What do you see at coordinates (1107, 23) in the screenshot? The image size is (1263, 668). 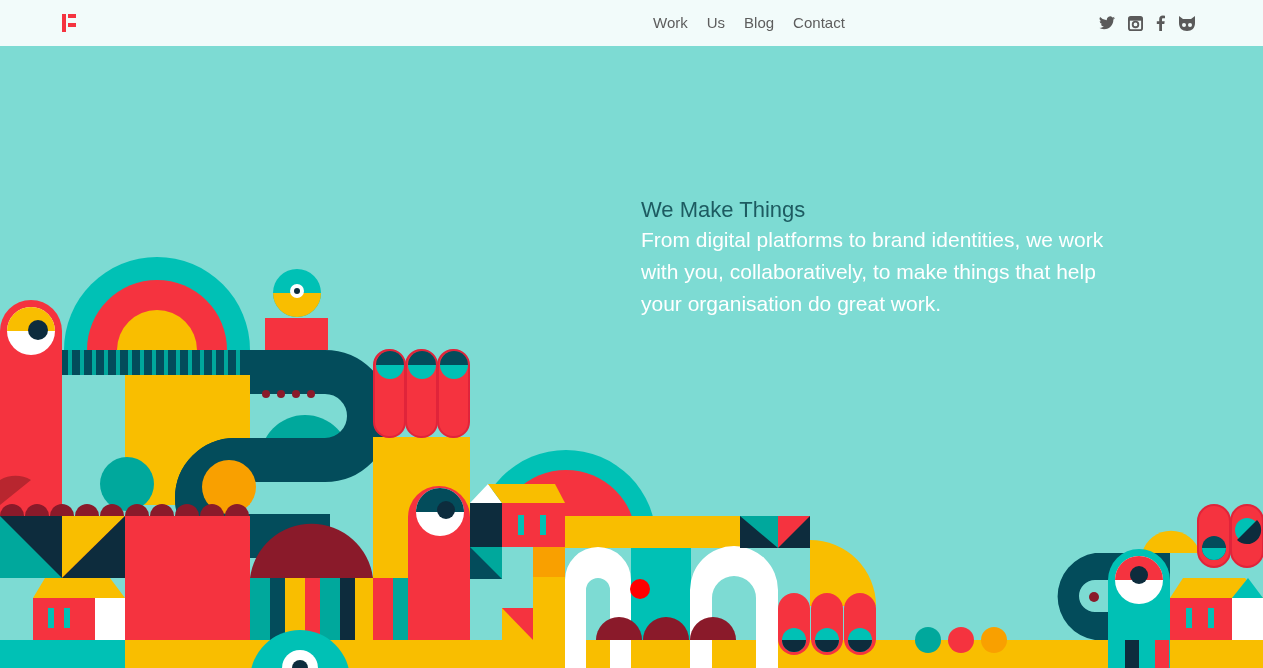 I see `twitter-icon` at bounding box center [1107, 23].